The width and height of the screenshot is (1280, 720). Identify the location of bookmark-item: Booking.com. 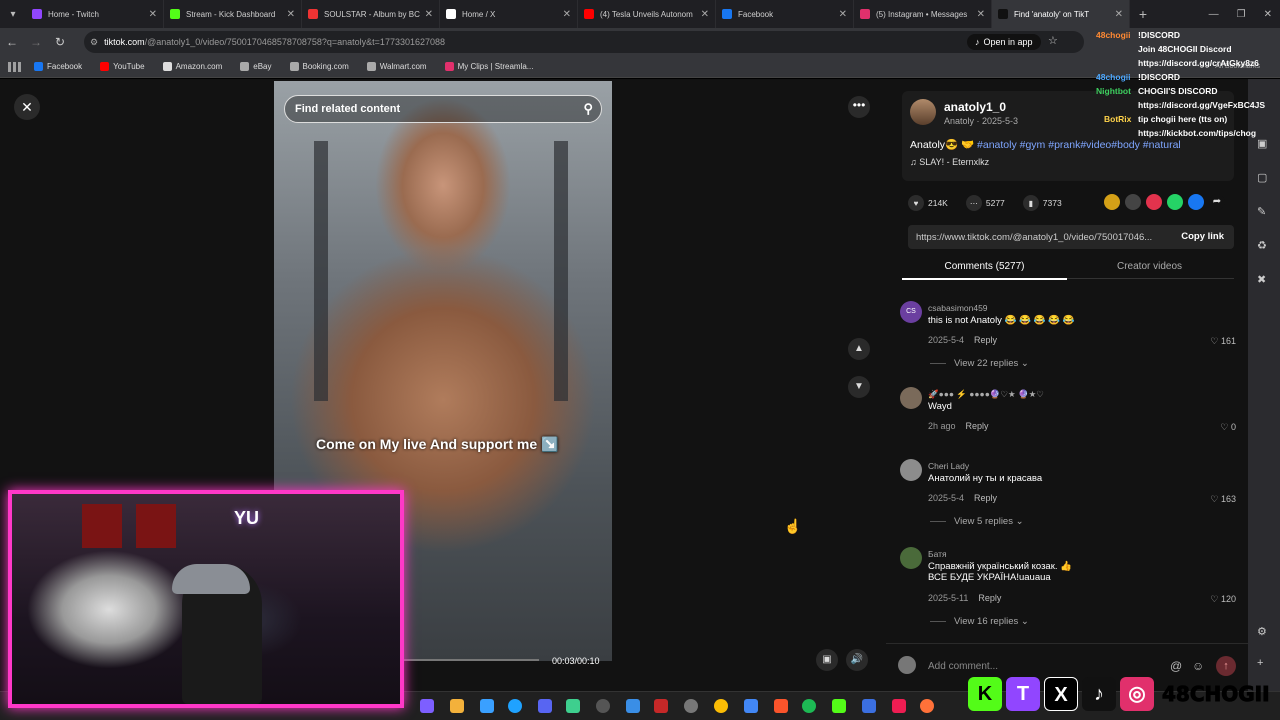
(319, 66).